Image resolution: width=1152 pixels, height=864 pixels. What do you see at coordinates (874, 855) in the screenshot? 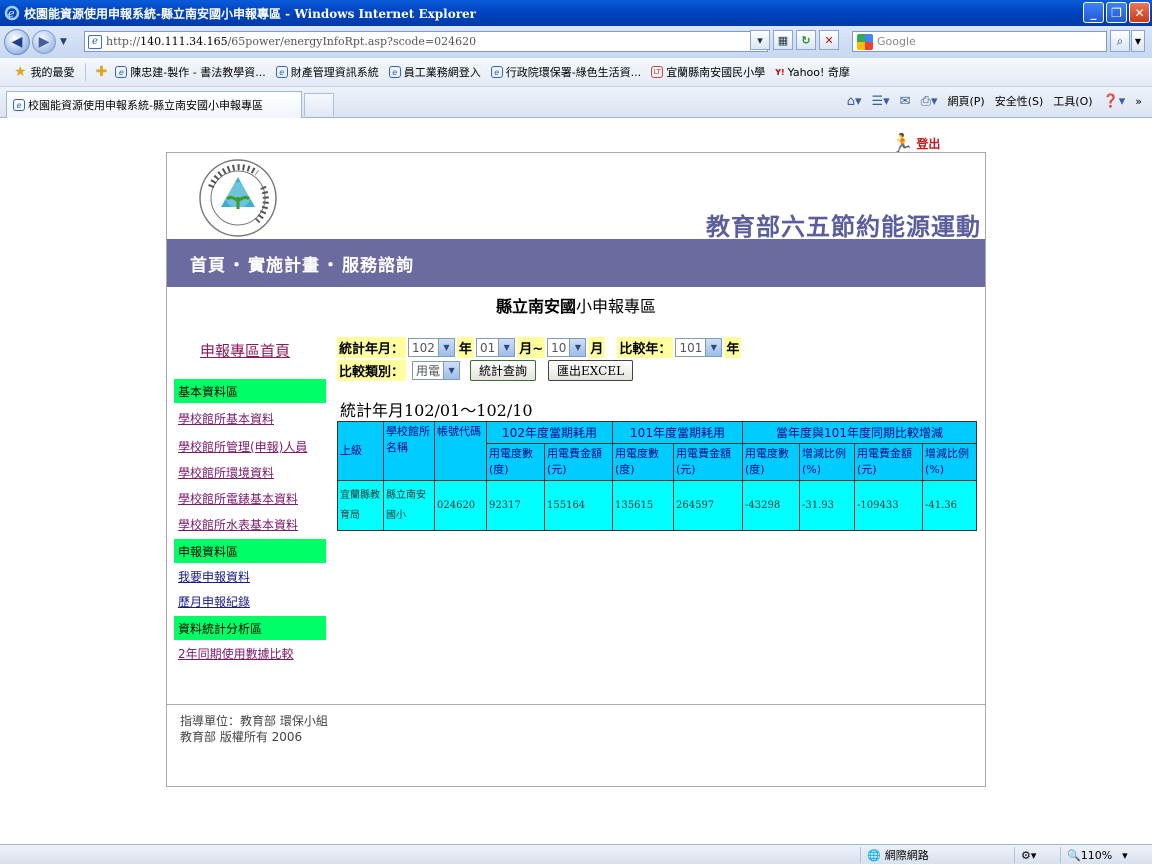
I see `globe-icon: 🌐` at bounding box center [874, 855].